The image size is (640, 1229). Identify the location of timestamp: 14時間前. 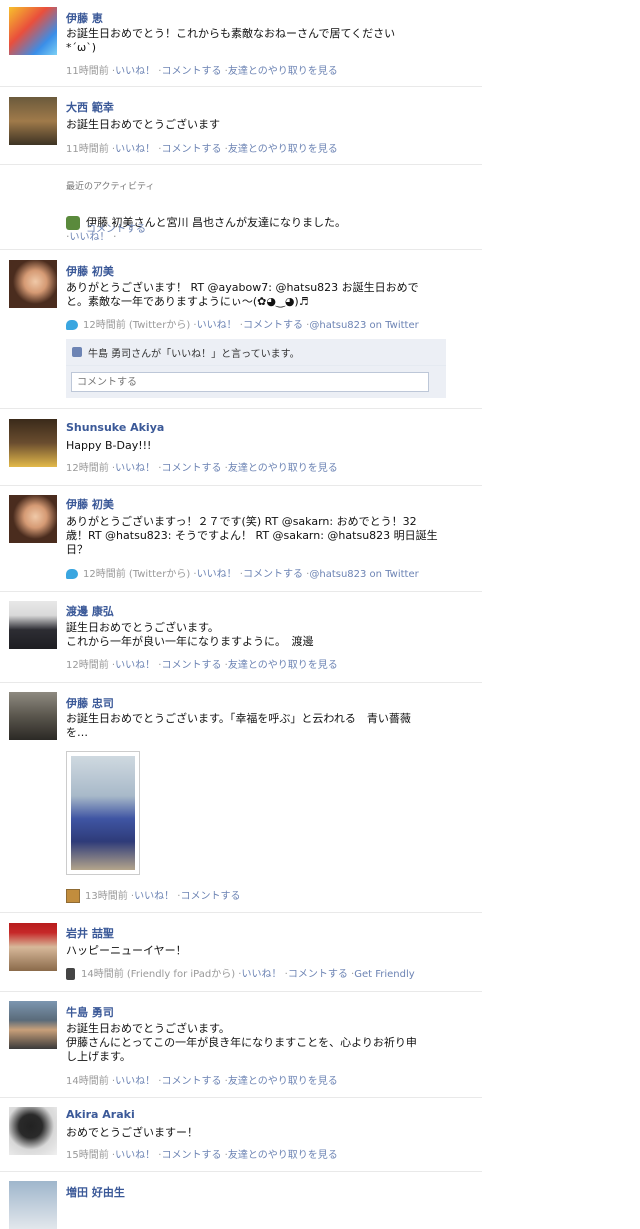
(87, 1081).